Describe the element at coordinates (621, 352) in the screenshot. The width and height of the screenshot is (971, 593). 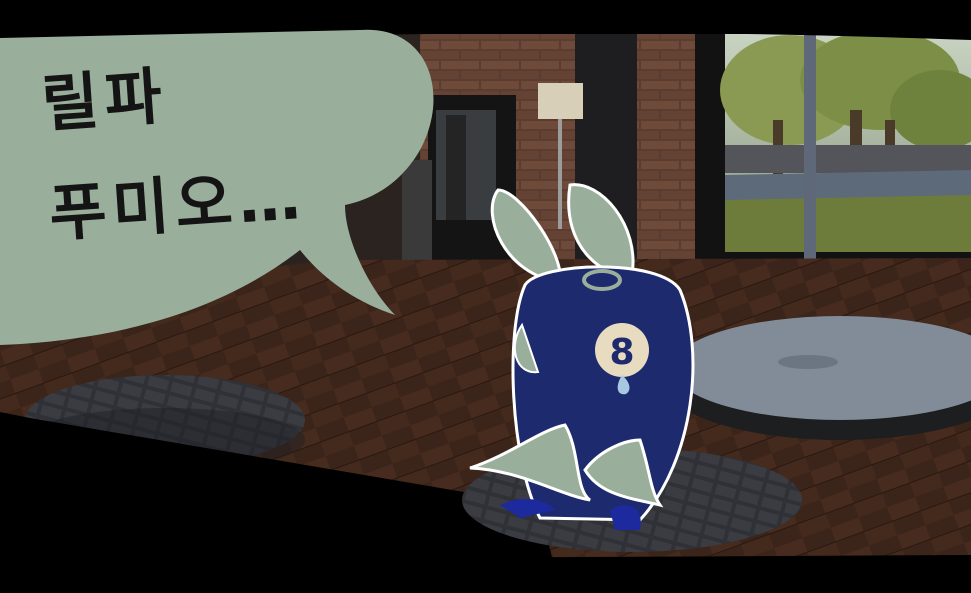
I see `svg-text: 8` at that location.